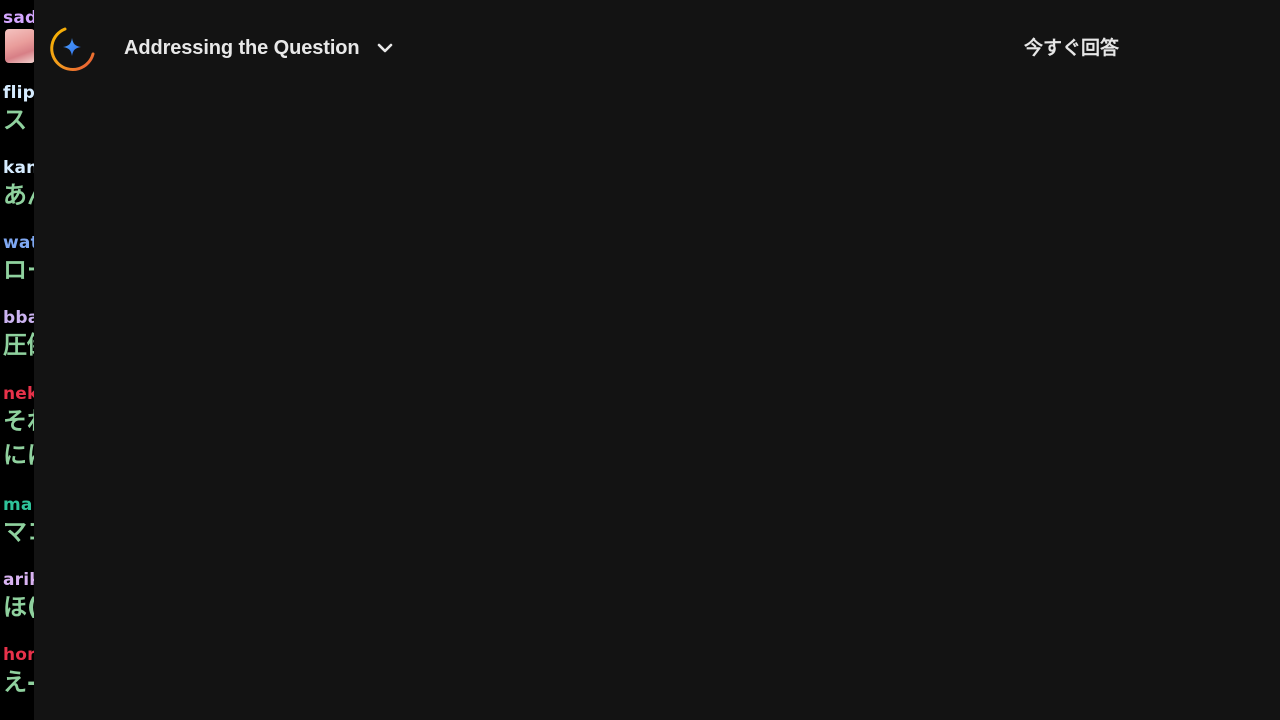 This screenshot has height=720, width=1280. I want to click on chat-message: nek それ にほ, so click(18, 428).